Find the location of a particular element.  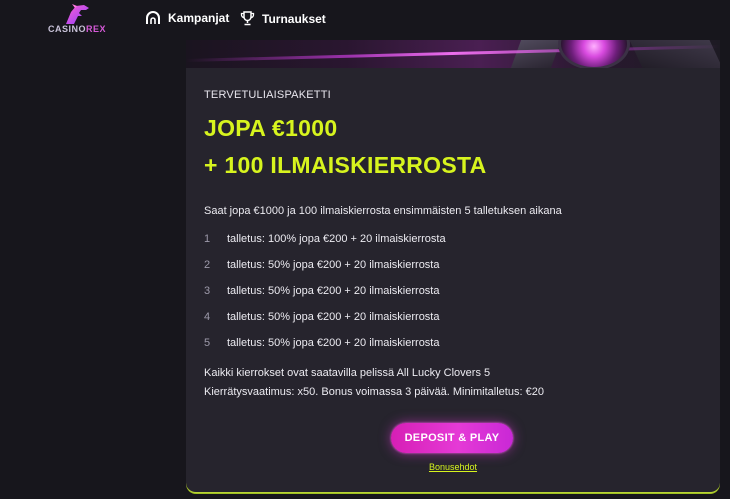

step-number: 1 is located at coordinates (207, 239).